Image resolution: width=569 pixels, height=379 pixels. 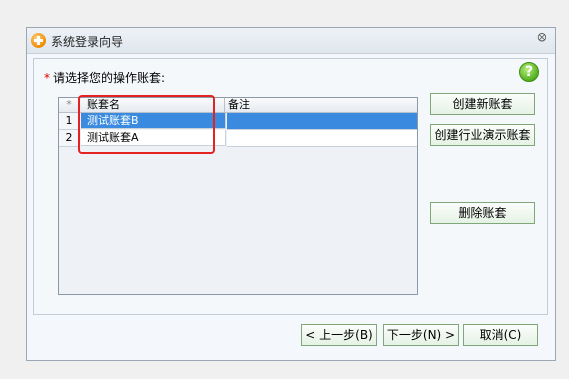 I want to click on create-account-set-button: 创建新账套, so click(x=482, y=104).